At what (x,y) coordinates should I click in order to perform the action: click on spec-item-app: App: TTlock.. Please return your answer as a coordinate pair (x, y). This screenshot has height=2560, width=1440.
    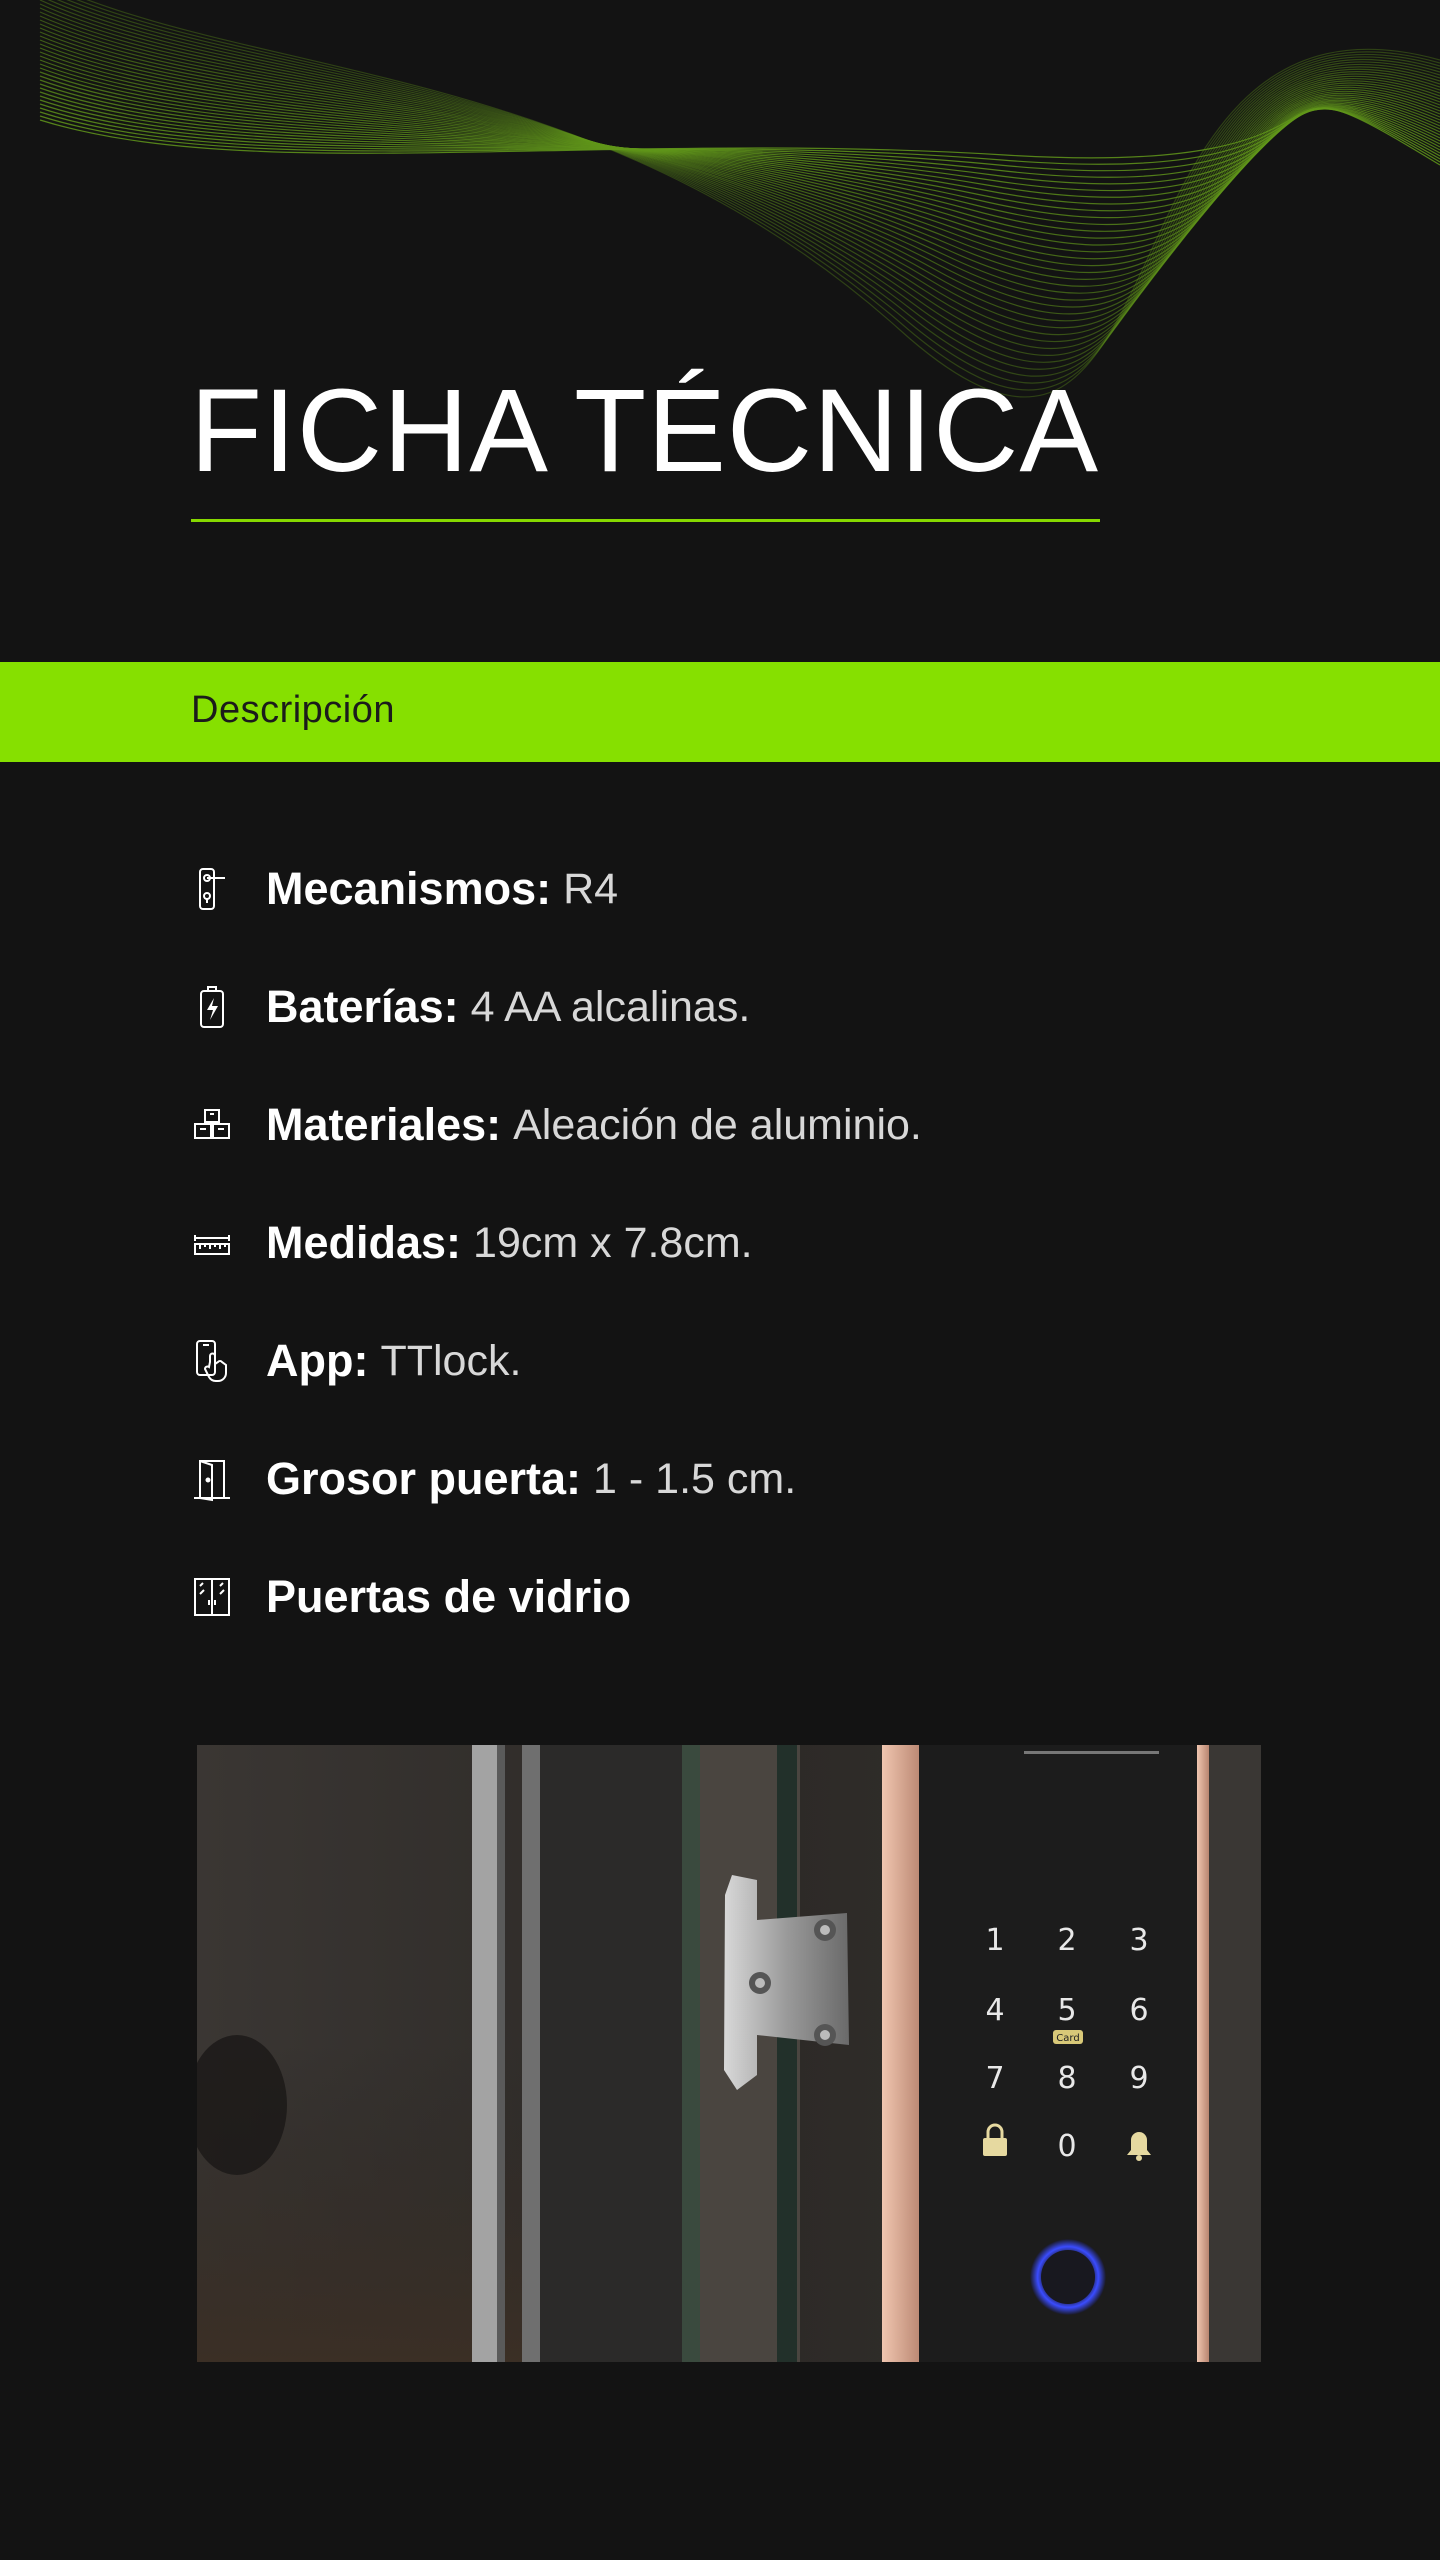
    Looking at the image, I should click on (355, 1361).